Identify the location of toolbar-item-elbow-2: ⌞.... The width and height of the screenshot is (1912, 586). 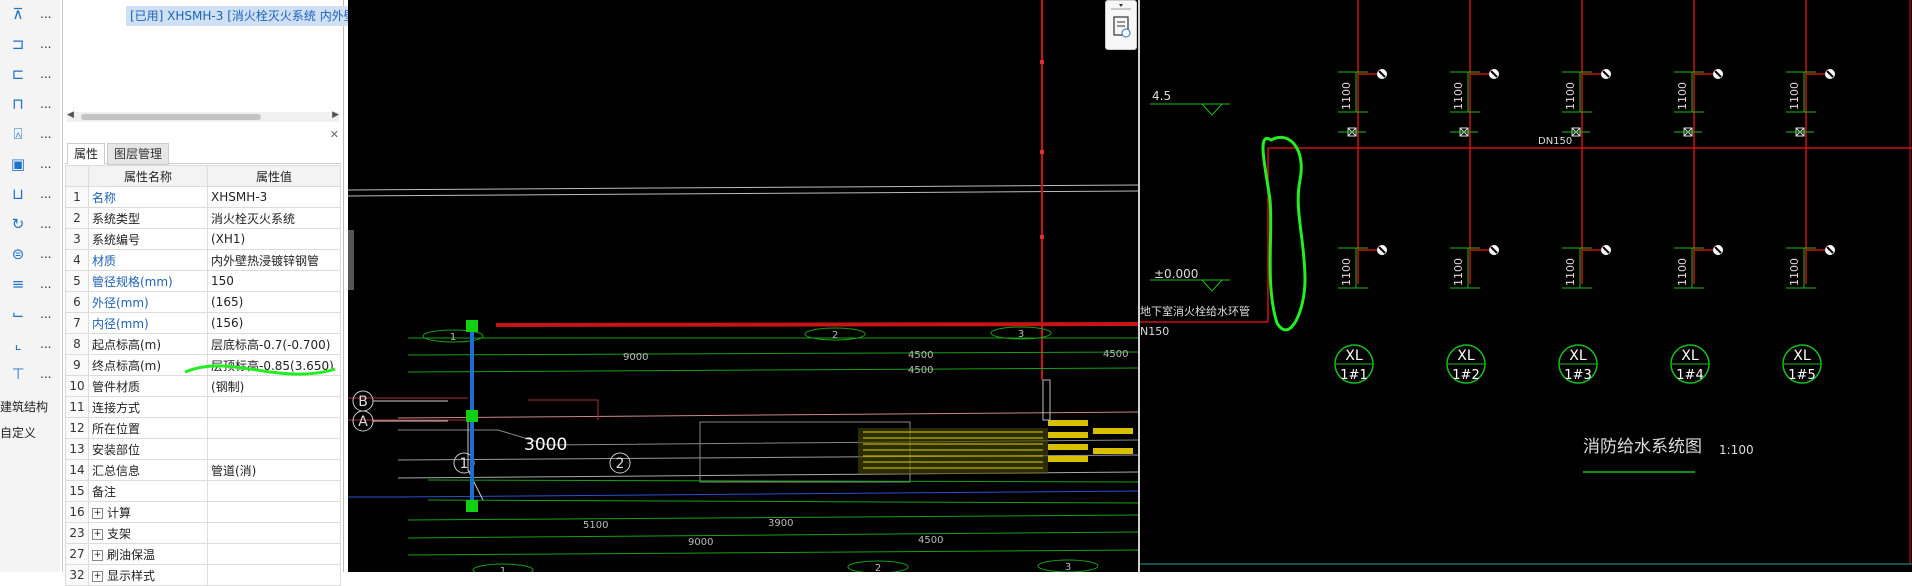
(33, 344).